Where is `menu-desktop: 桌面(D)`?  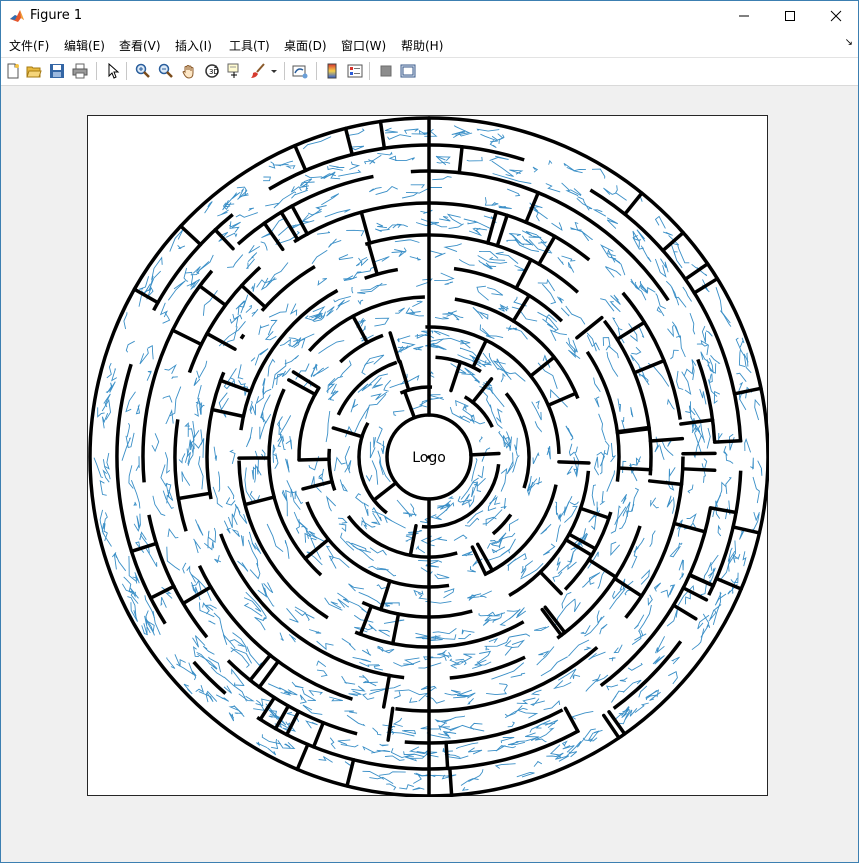
menu-desktop: 桌面(D) is located at coordinates (305, 45).